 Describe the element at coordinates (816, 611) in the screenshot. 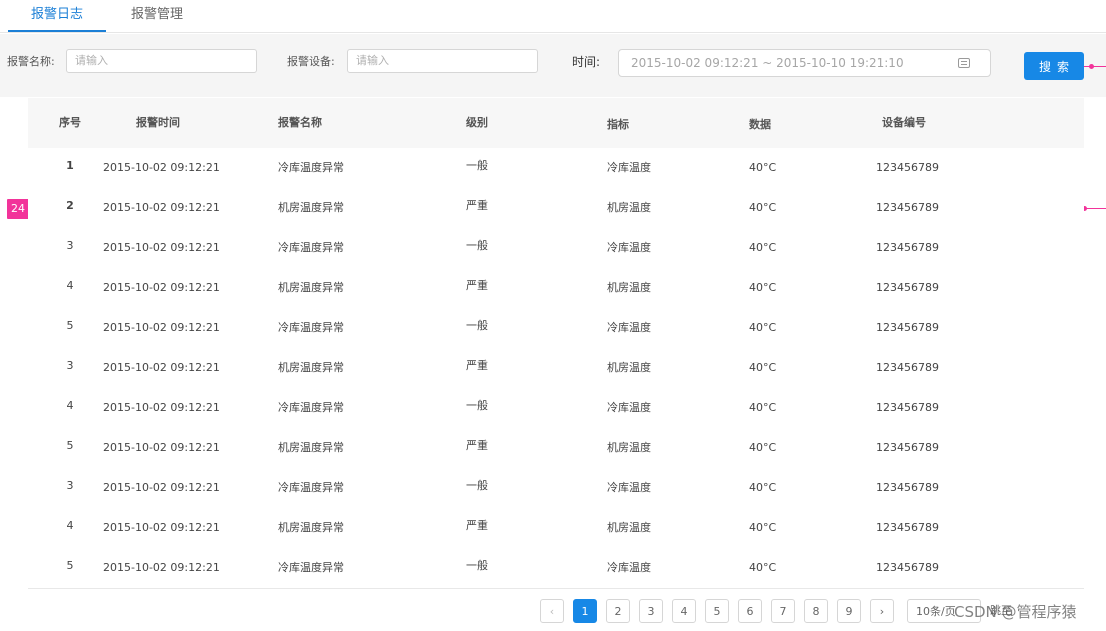

I see `pagination-page-8: 8` at that location.